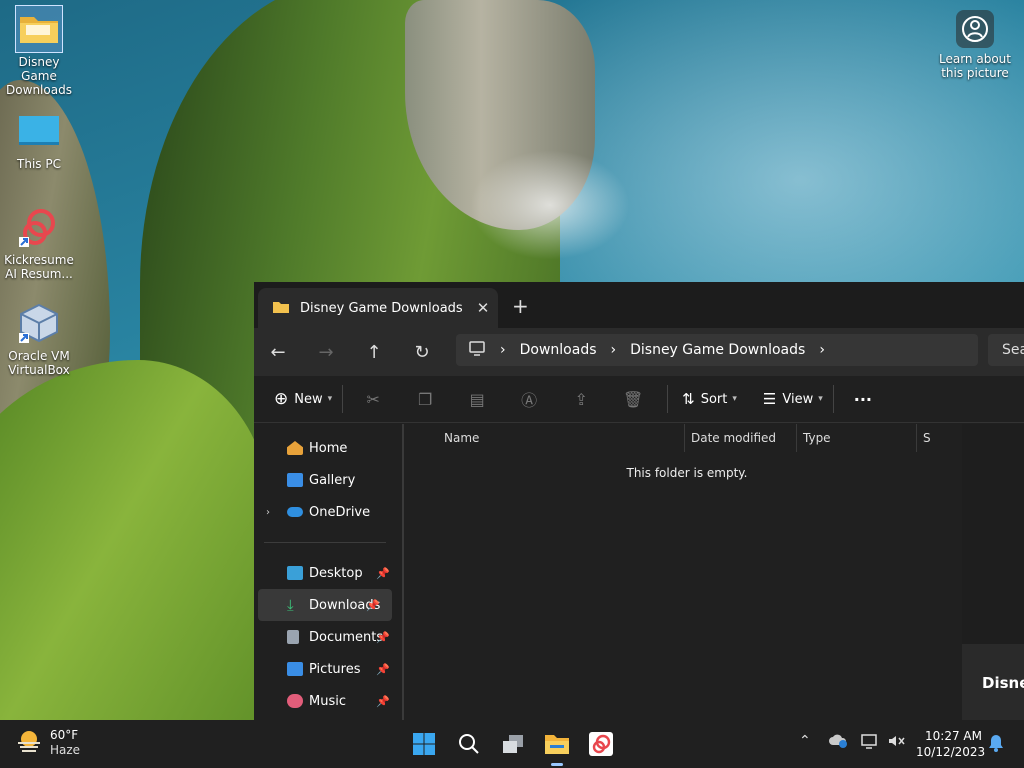  I want to click on tab-disney-game-downloads: Disney Game Downloads ✕, so click(378, 308).